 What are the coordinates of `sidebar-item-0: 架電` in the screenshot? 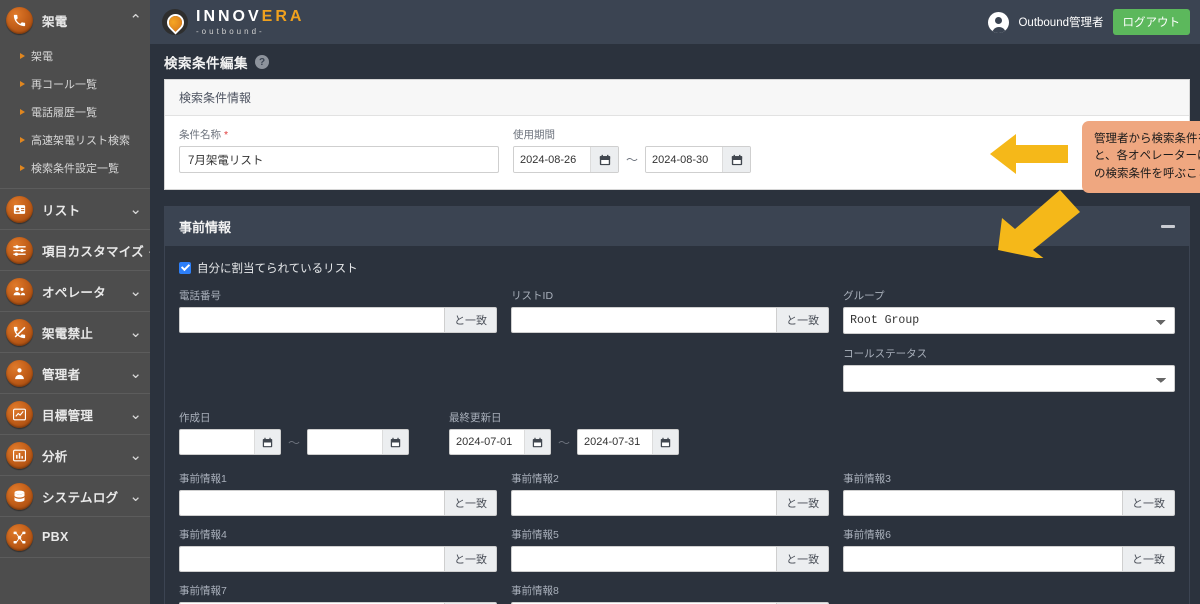 It's located at (75, 20).